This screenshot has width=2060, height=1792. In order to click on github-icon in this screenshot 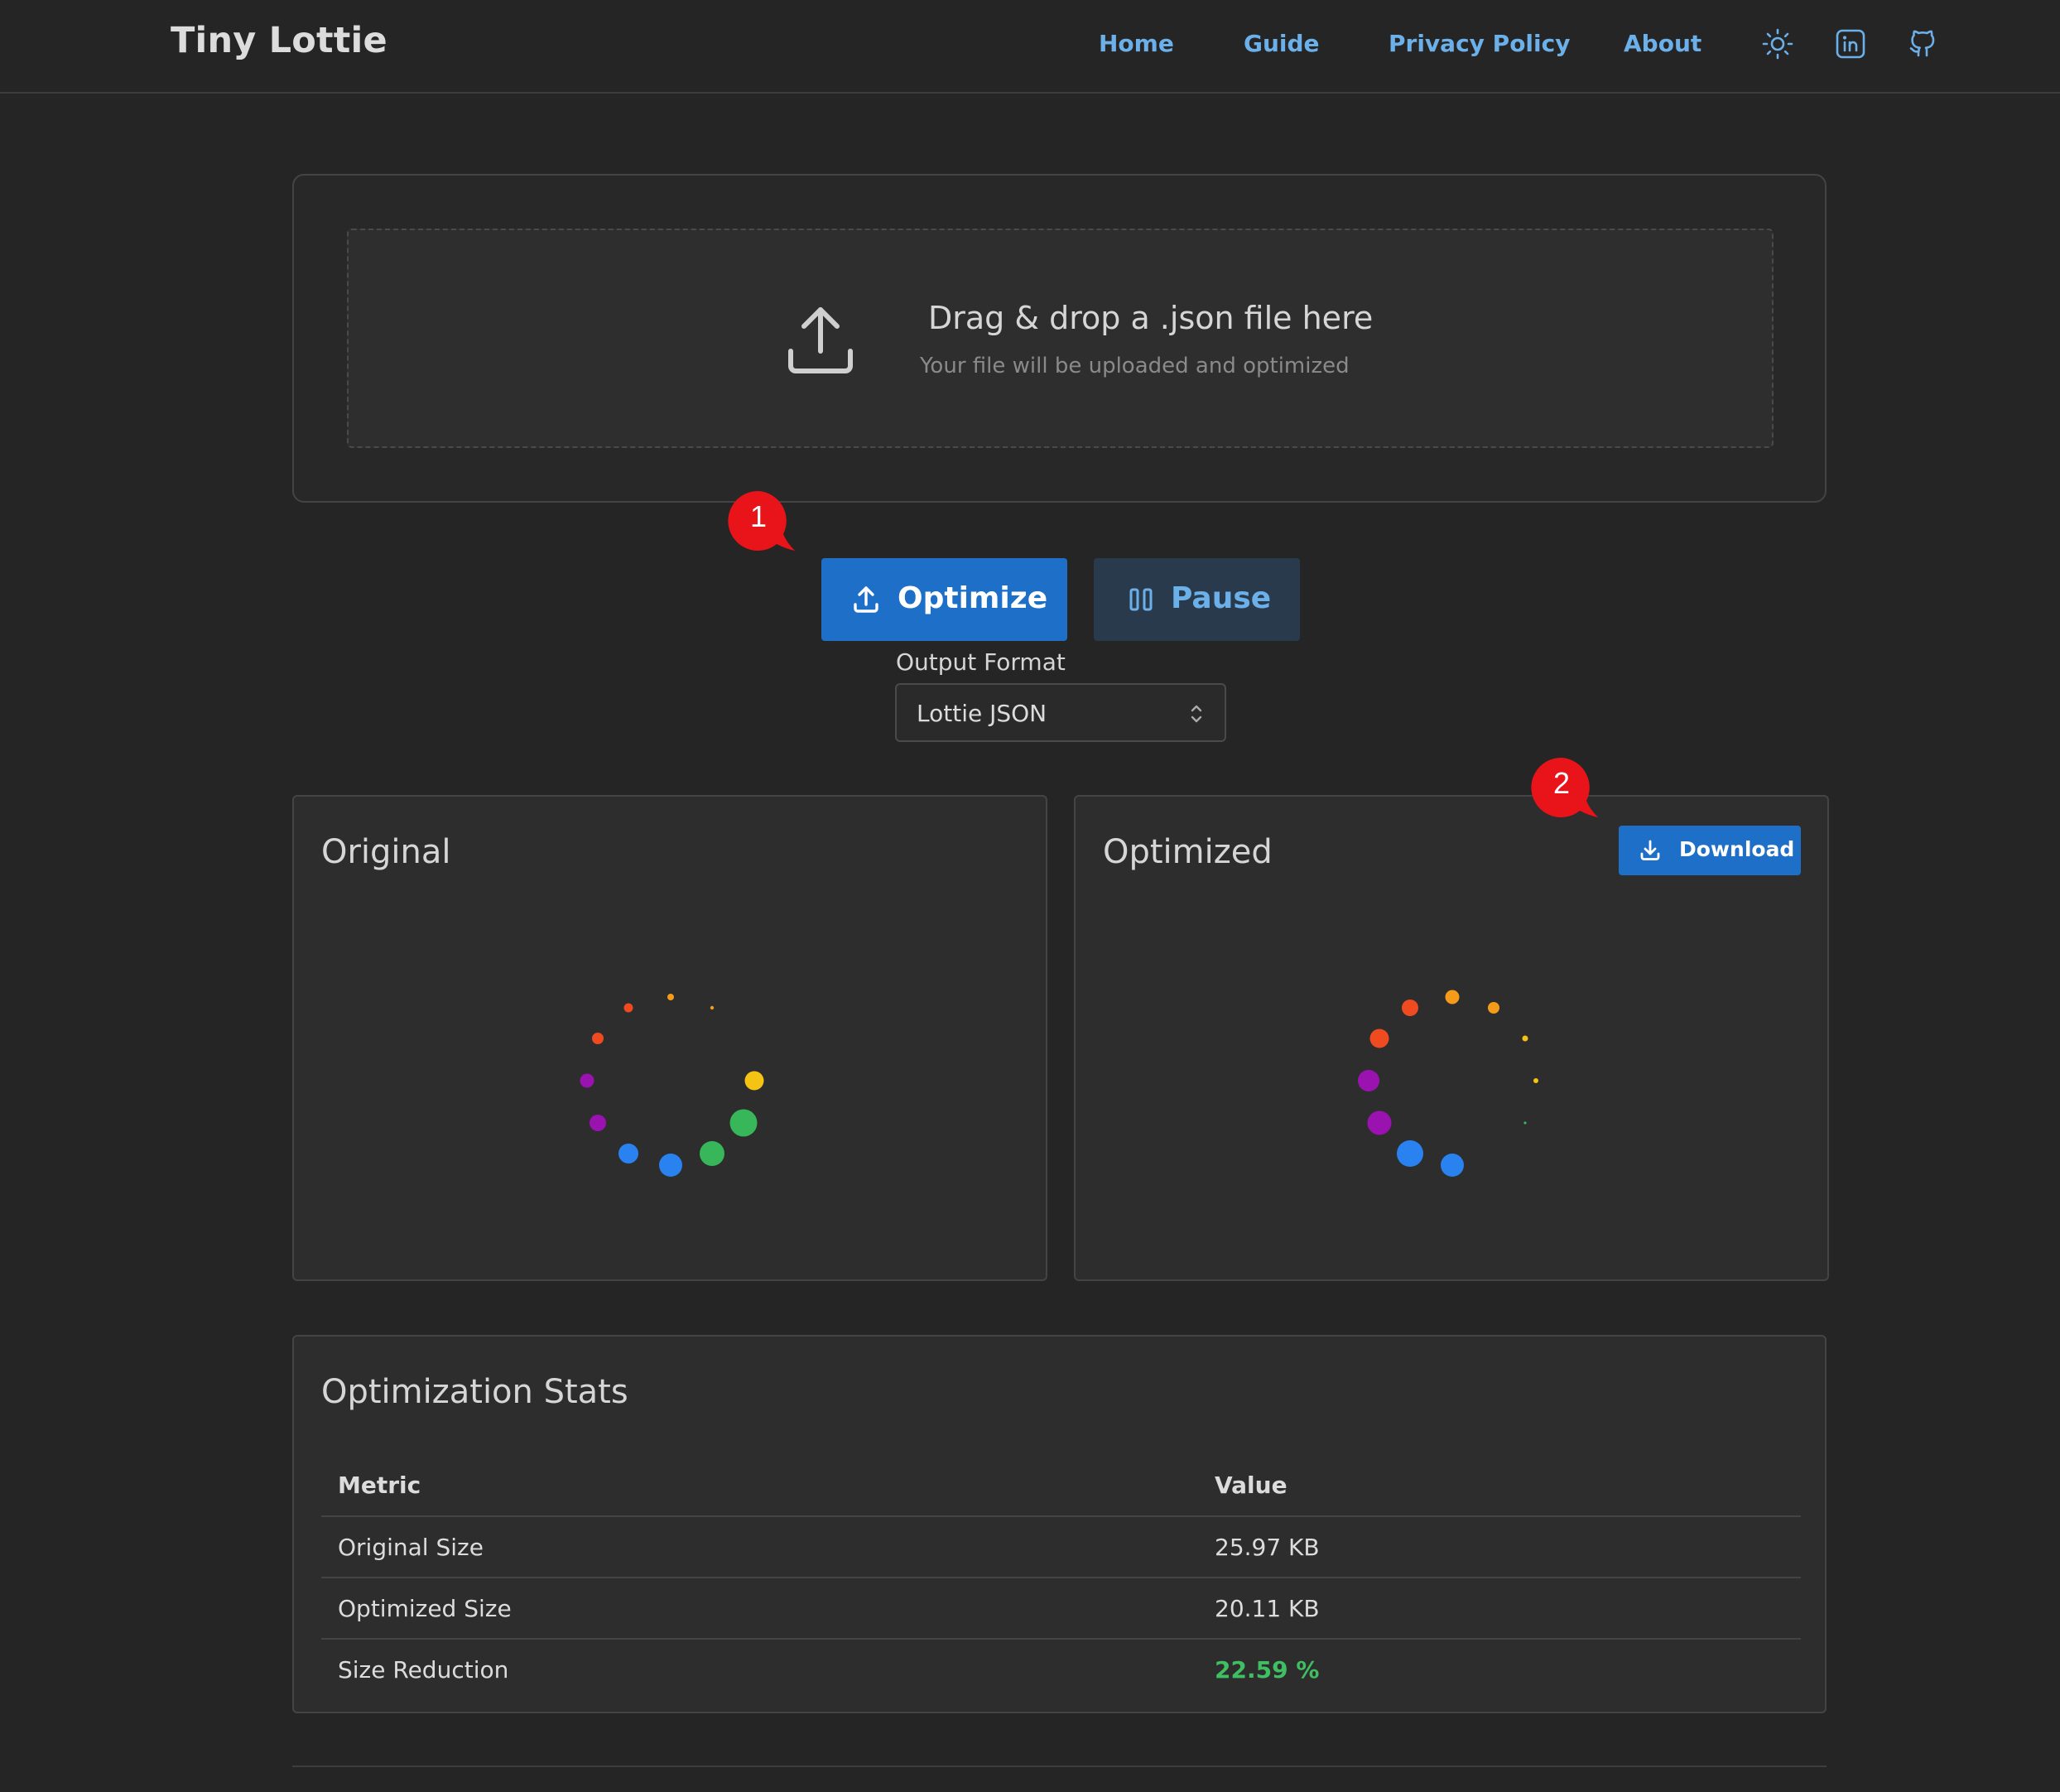, I will do `click(1923, 44)`.